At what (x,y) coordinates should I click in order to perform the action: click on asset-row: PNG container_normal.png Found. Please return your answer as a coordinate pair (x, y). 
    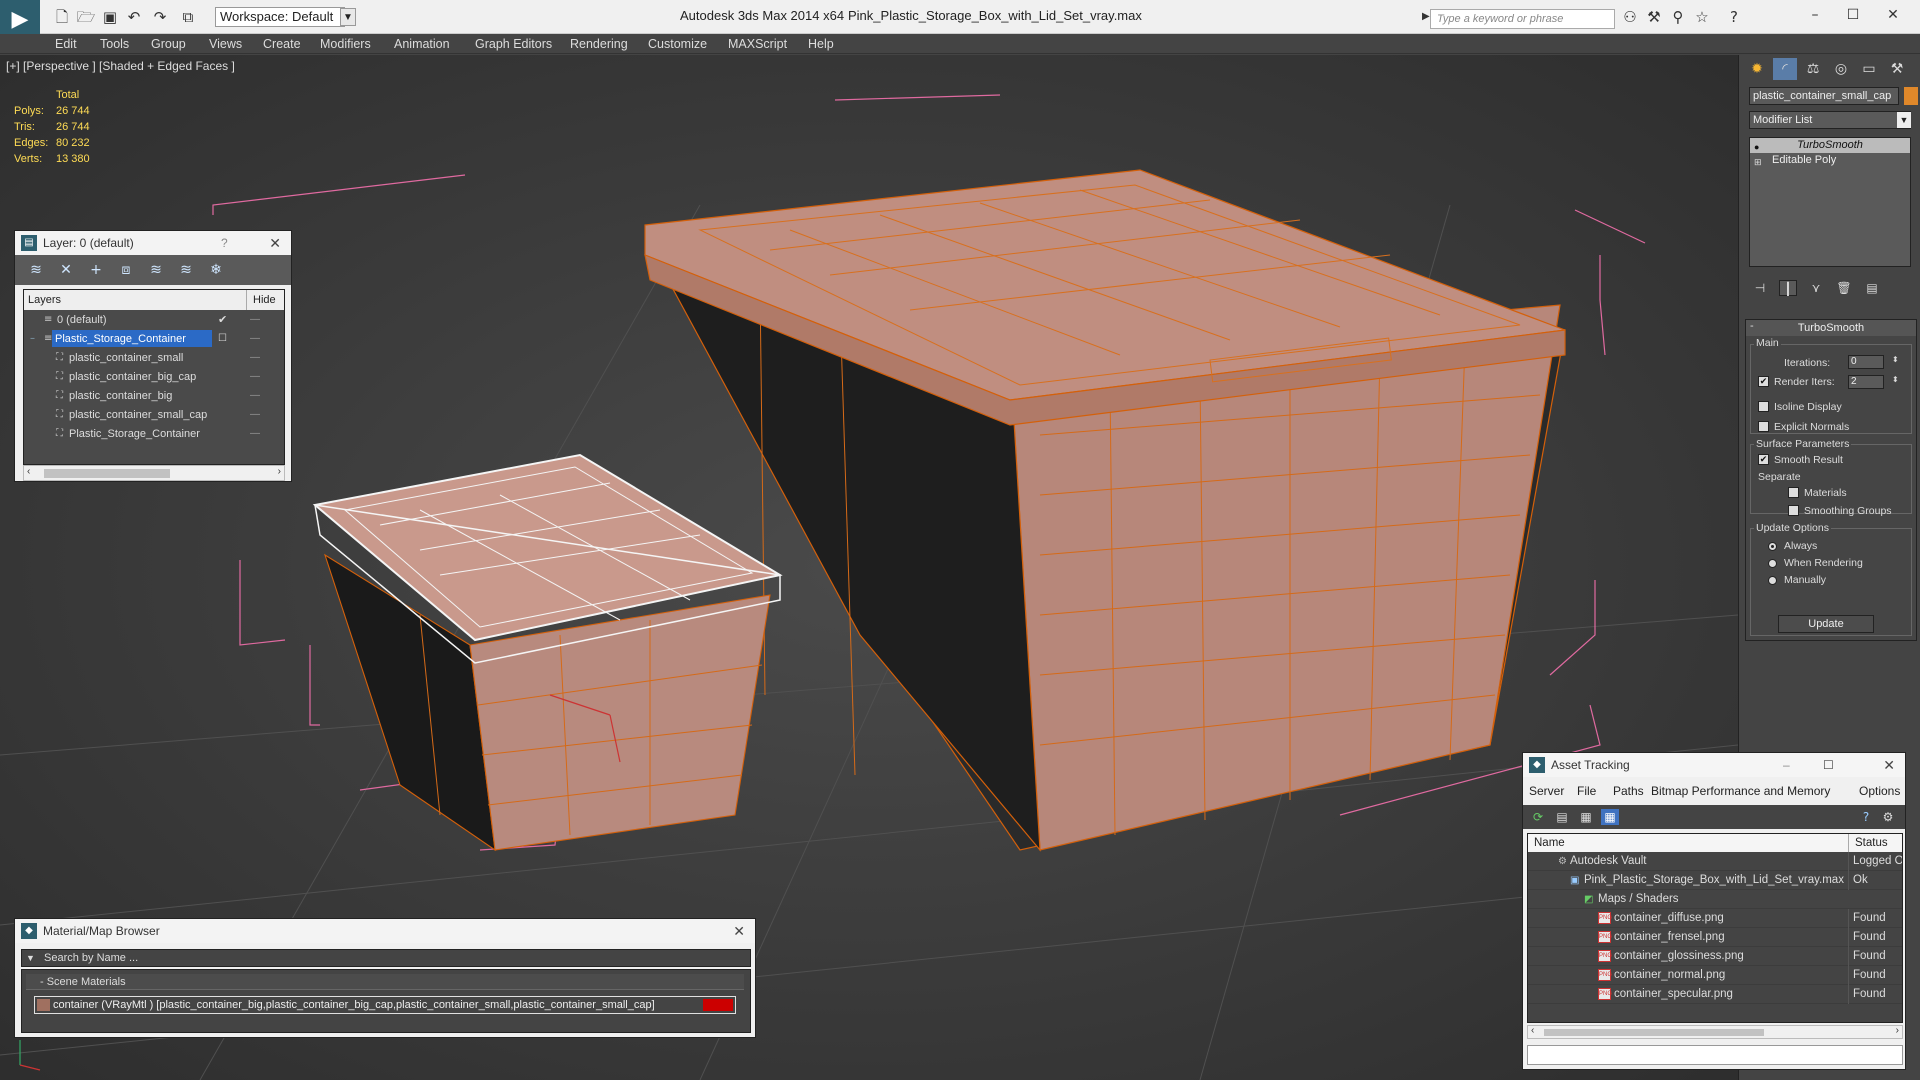
    Looking at the image, I should click on (1715, 975).